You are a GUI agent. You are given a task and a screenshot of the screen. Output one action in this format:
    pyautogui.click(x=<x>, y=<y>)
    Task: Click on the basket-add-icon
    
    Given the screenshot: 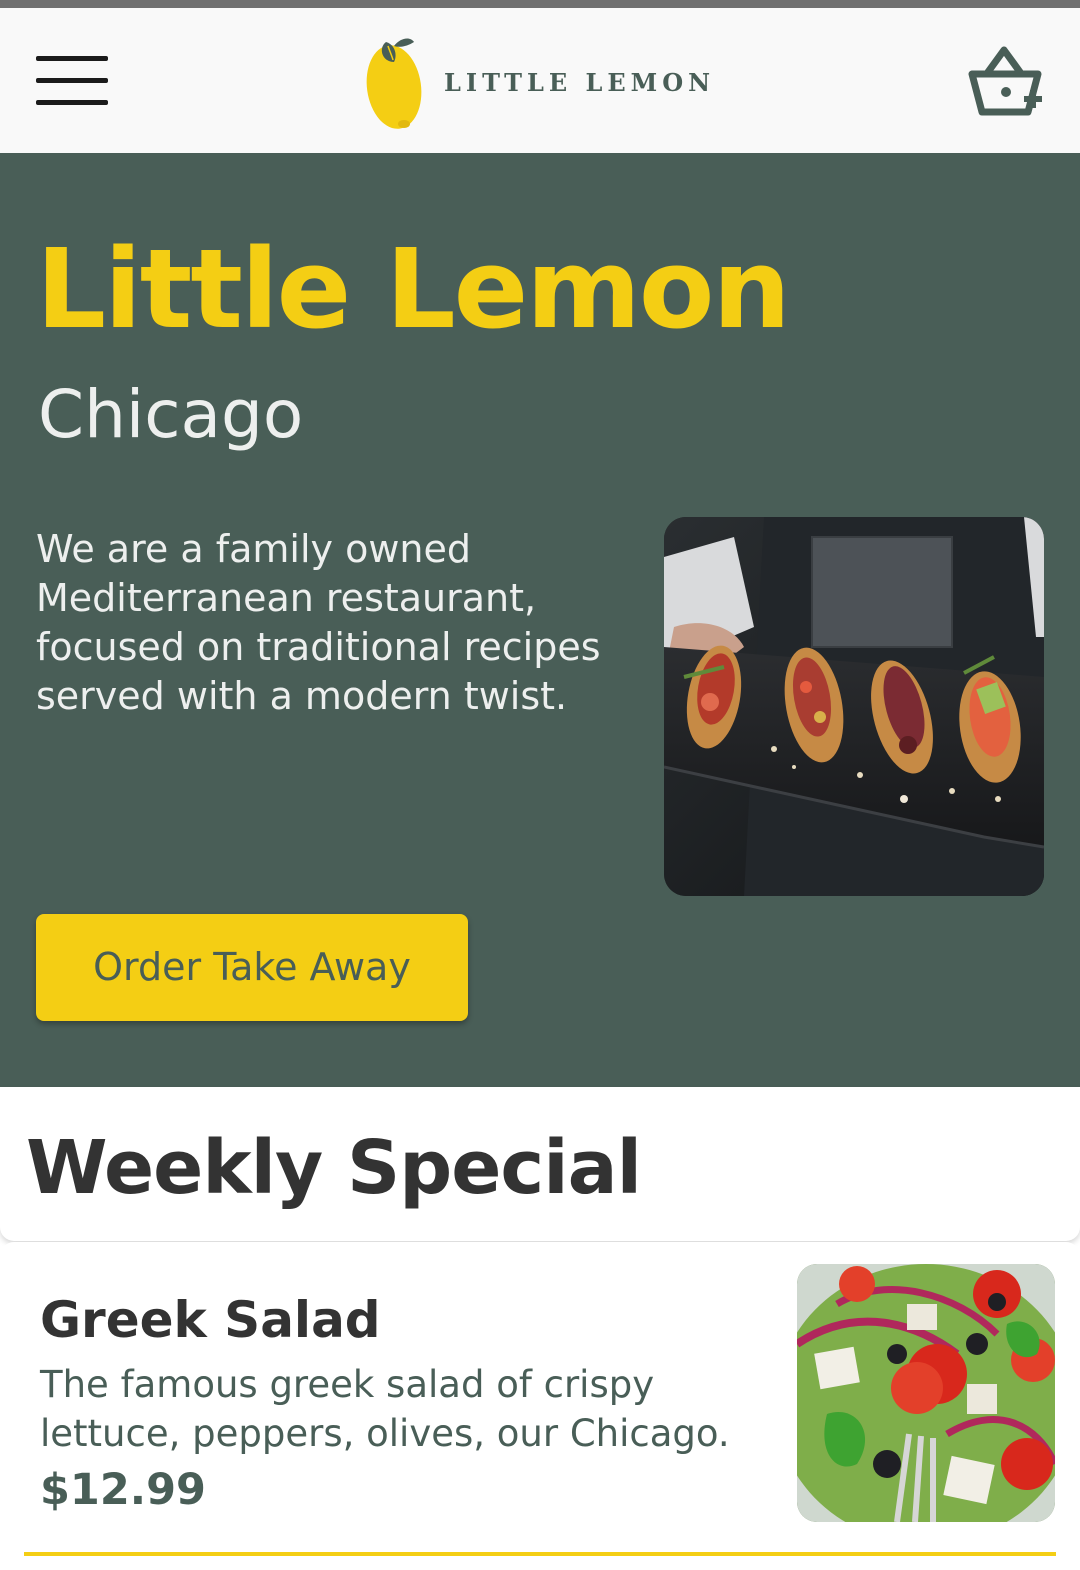 What is the action you would take?
    pyautogui.click(x=1005, y=81)
    